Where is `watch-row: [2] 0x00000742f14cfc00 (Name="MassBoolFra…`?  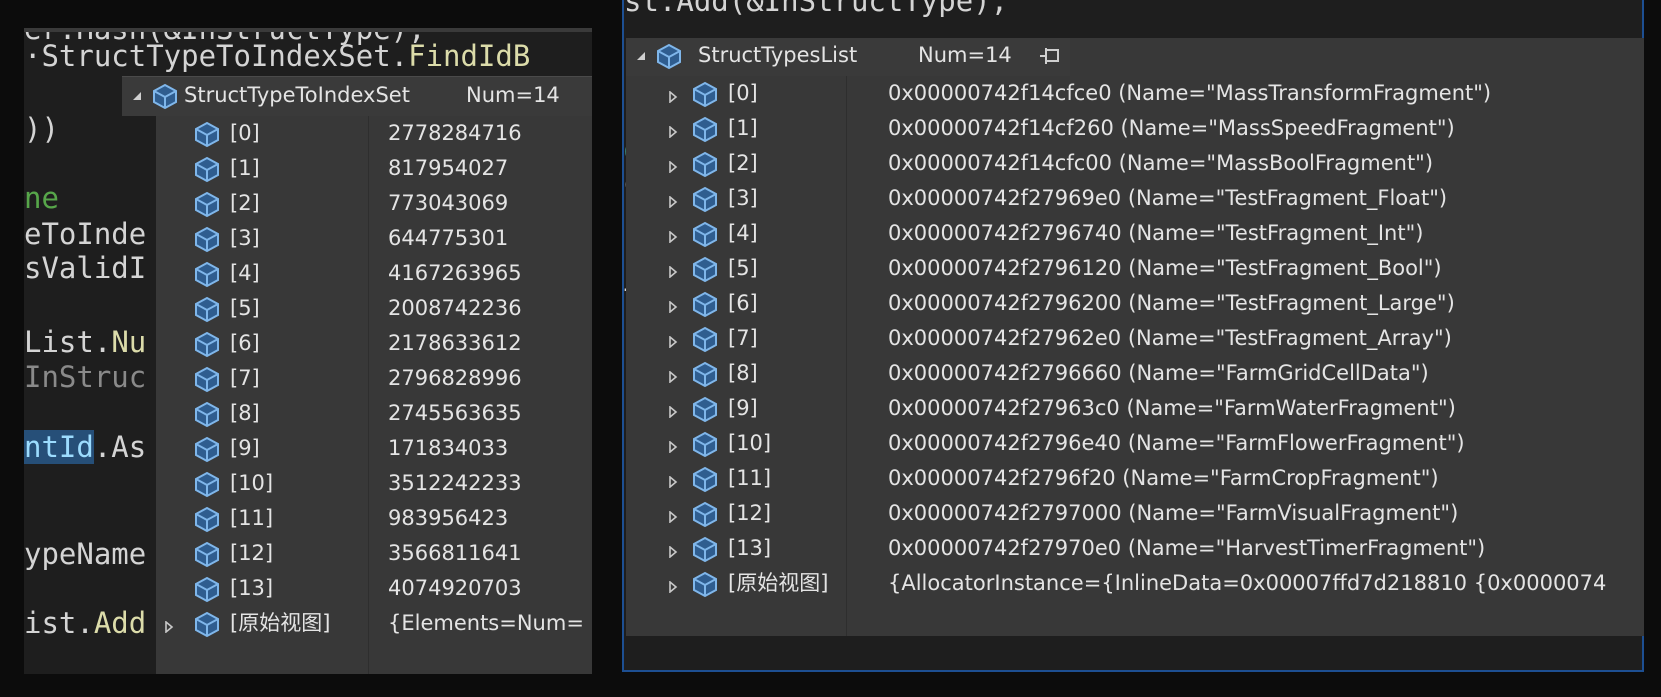 watch-row: [2] 0x00000742f14cfc00 (Name="MassBoolFra… is located at coordinates (1152, 164).